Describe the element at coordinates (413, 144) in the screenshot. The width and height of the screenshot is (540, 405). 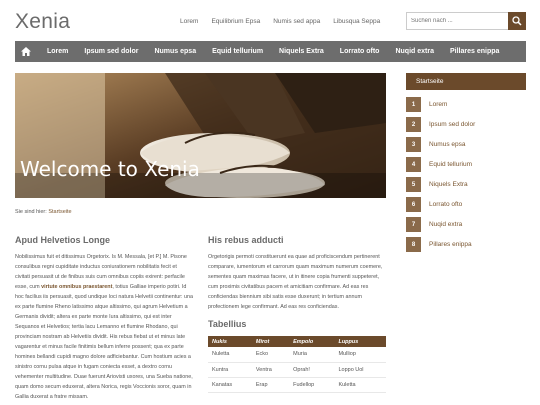
I see `sidebar-item-number: 3` at that location.